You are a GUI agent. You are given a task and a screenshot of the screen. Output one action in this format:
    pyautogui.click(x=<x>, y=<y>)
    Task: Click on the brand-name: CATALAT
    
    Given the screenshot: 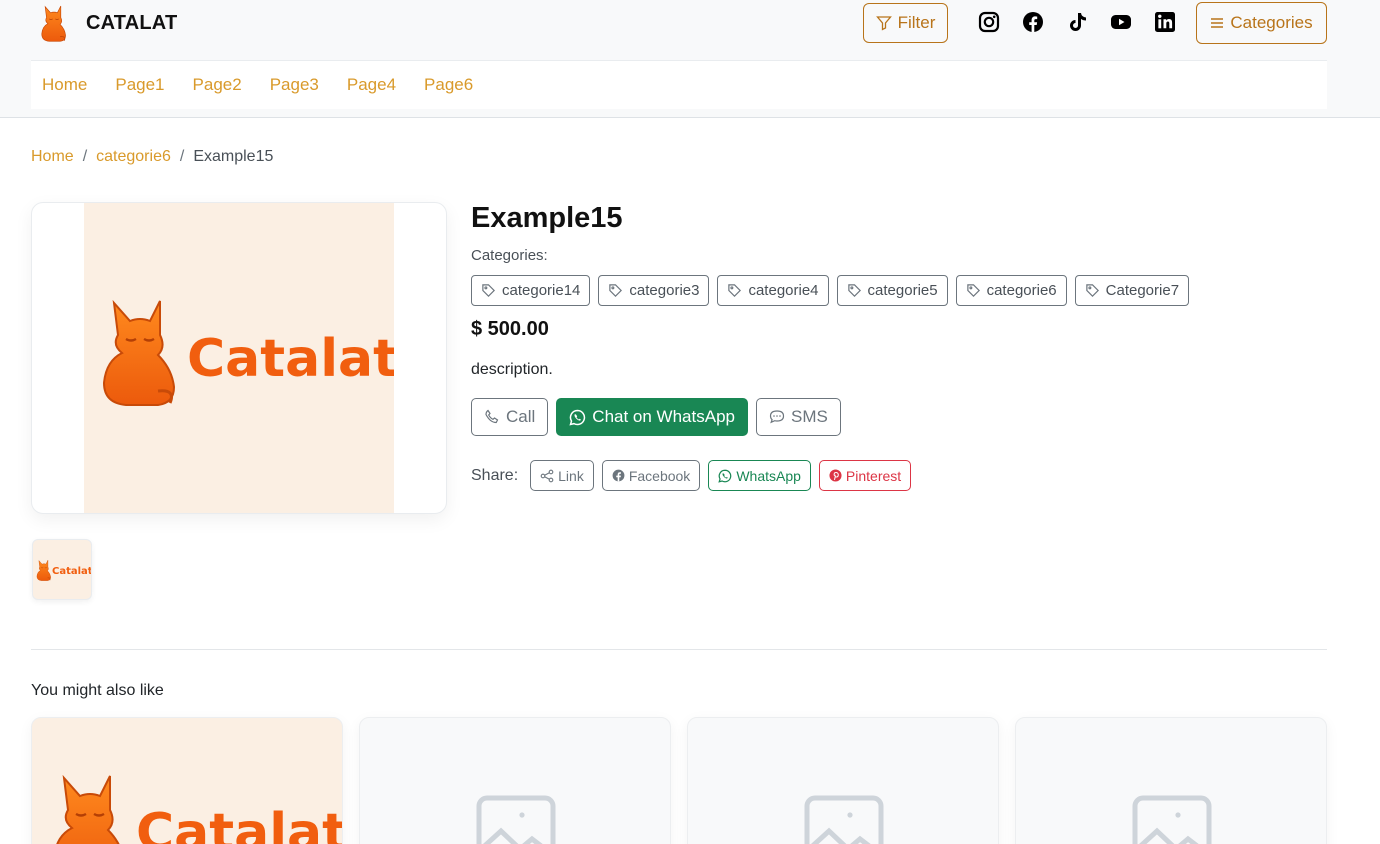 What is the action you would take?
    pyautogui.click(x=132, y=22)
    